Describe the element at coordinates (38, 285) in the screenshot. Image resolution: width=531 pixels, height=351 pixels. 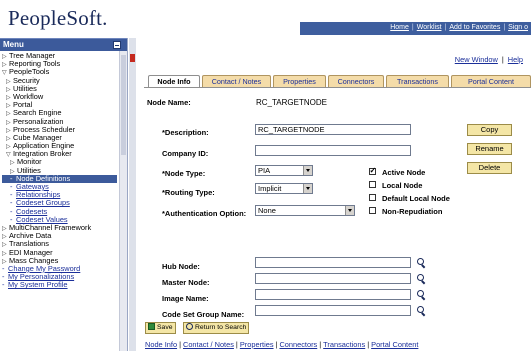
I see `menu-item-label: My System Profile` at that location.